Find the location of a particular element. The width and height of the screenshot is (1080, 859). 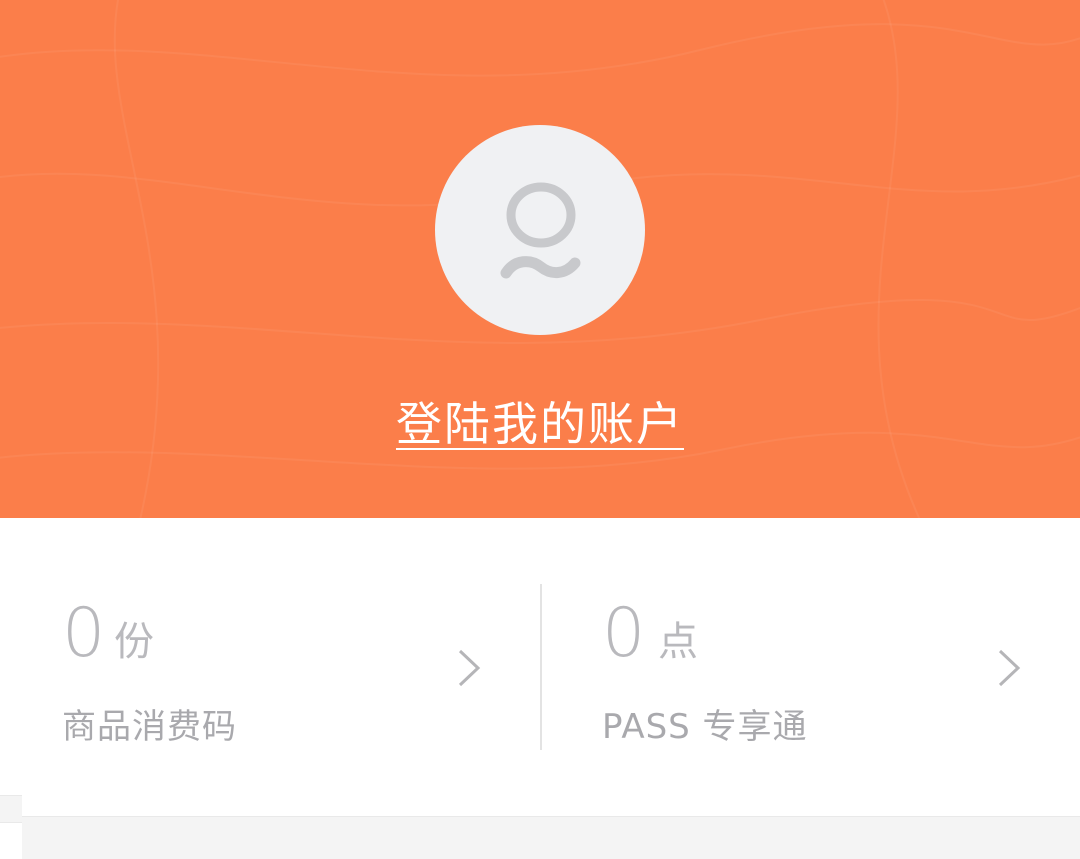

section-separator is located at coordinates (551, 837).